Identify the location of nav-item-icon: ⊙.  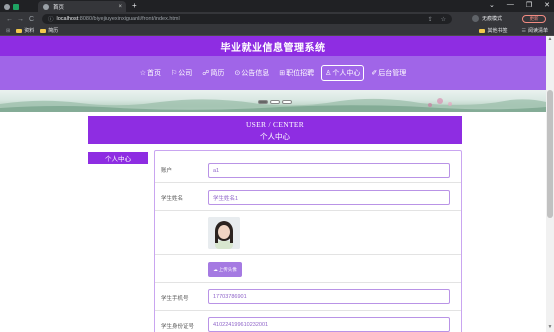
(237, 73).